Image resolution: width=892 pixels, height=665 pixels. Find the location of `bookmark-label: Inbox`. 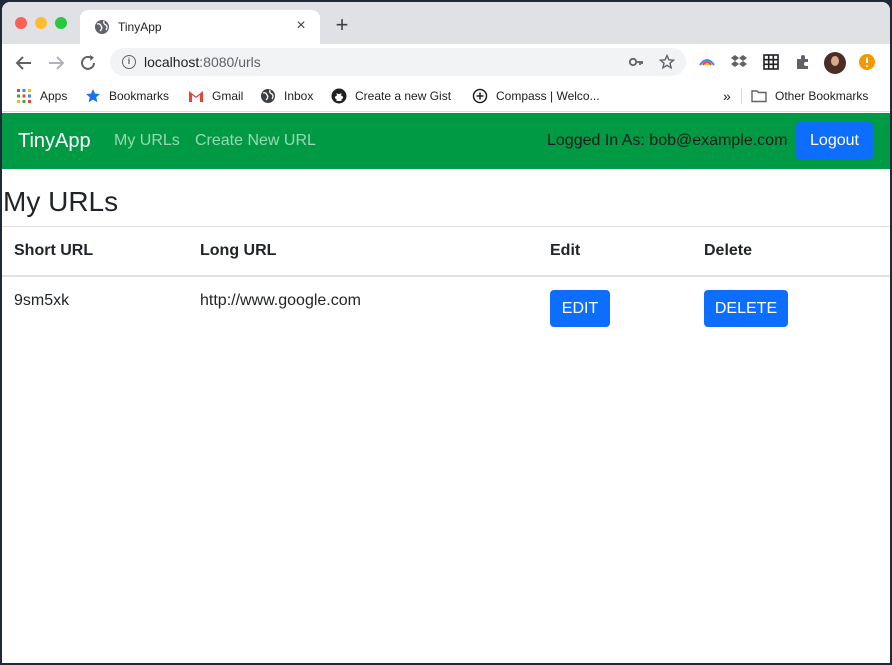

bookmark-label: Inbox is located at coordinates (299, 96).